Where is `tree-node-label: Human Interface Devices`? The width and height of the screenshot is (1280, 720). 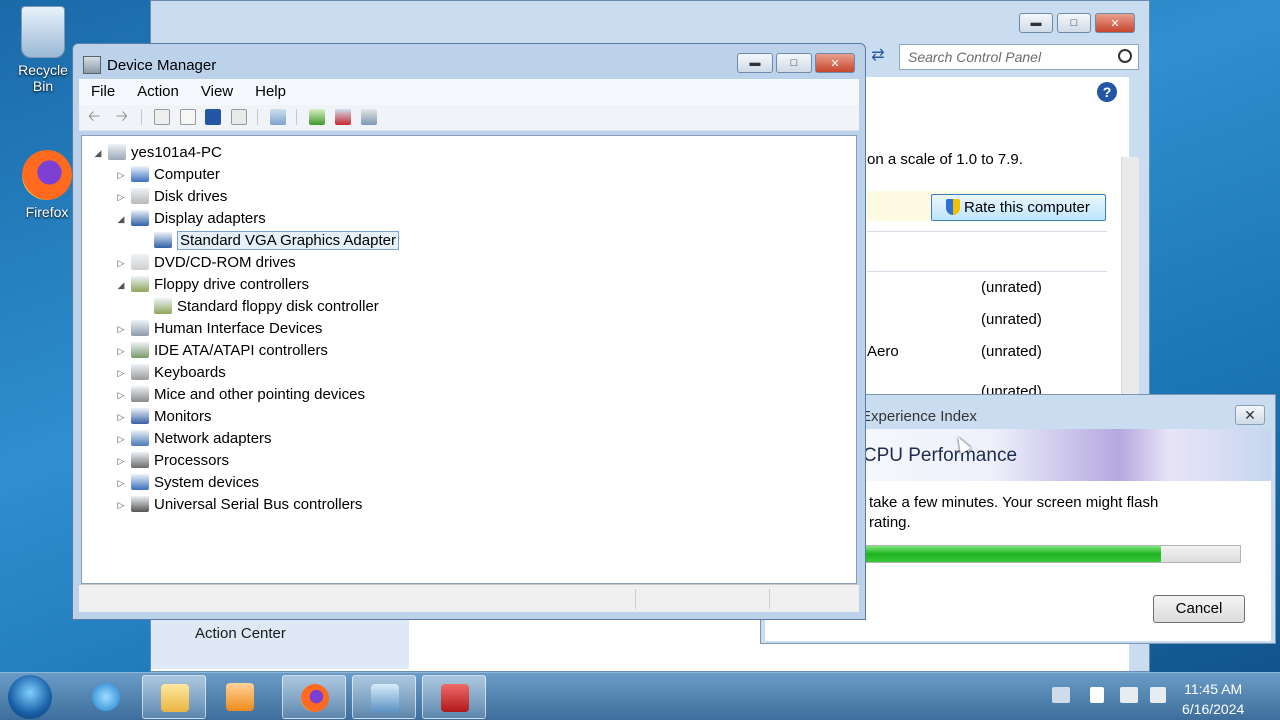 tree-node-label: Human Interface Devices is located at coordinates (238, 328).